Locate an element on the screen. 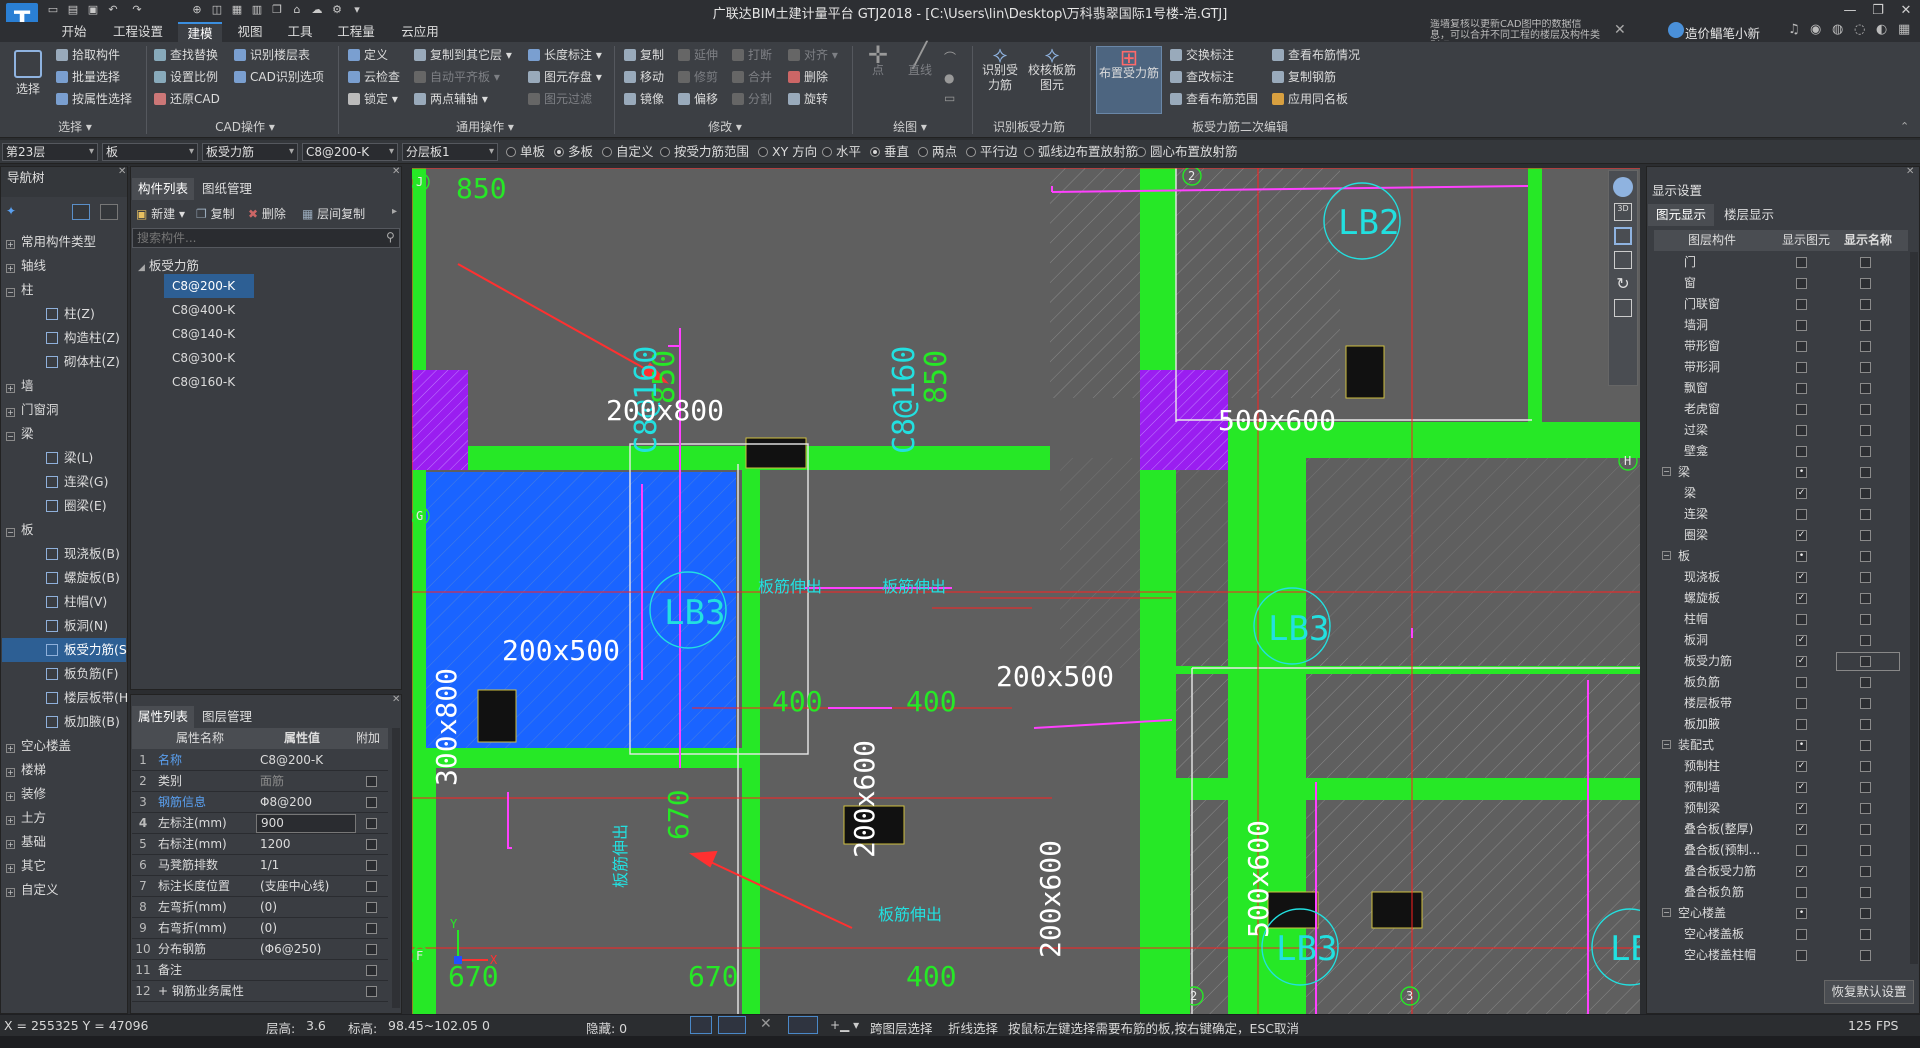 The height and width of the screenshot is (1048, 1920). batch-select-button: 批量选择 is located at coordinates (88, 77).